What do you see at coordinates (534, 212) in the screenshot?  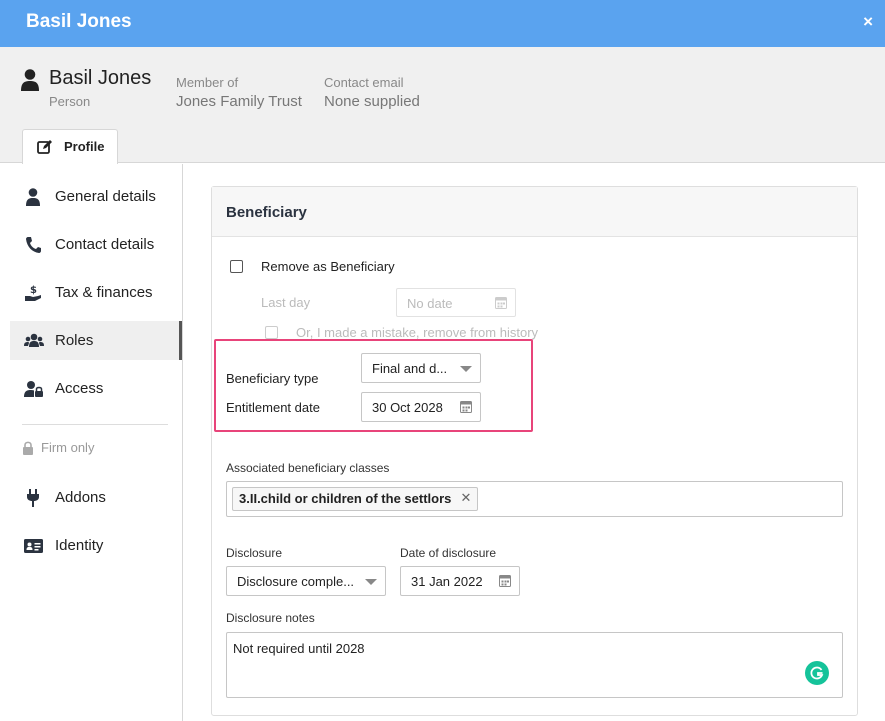 I see `panel-header: Beneficiary` at bounding box center [534, 212].